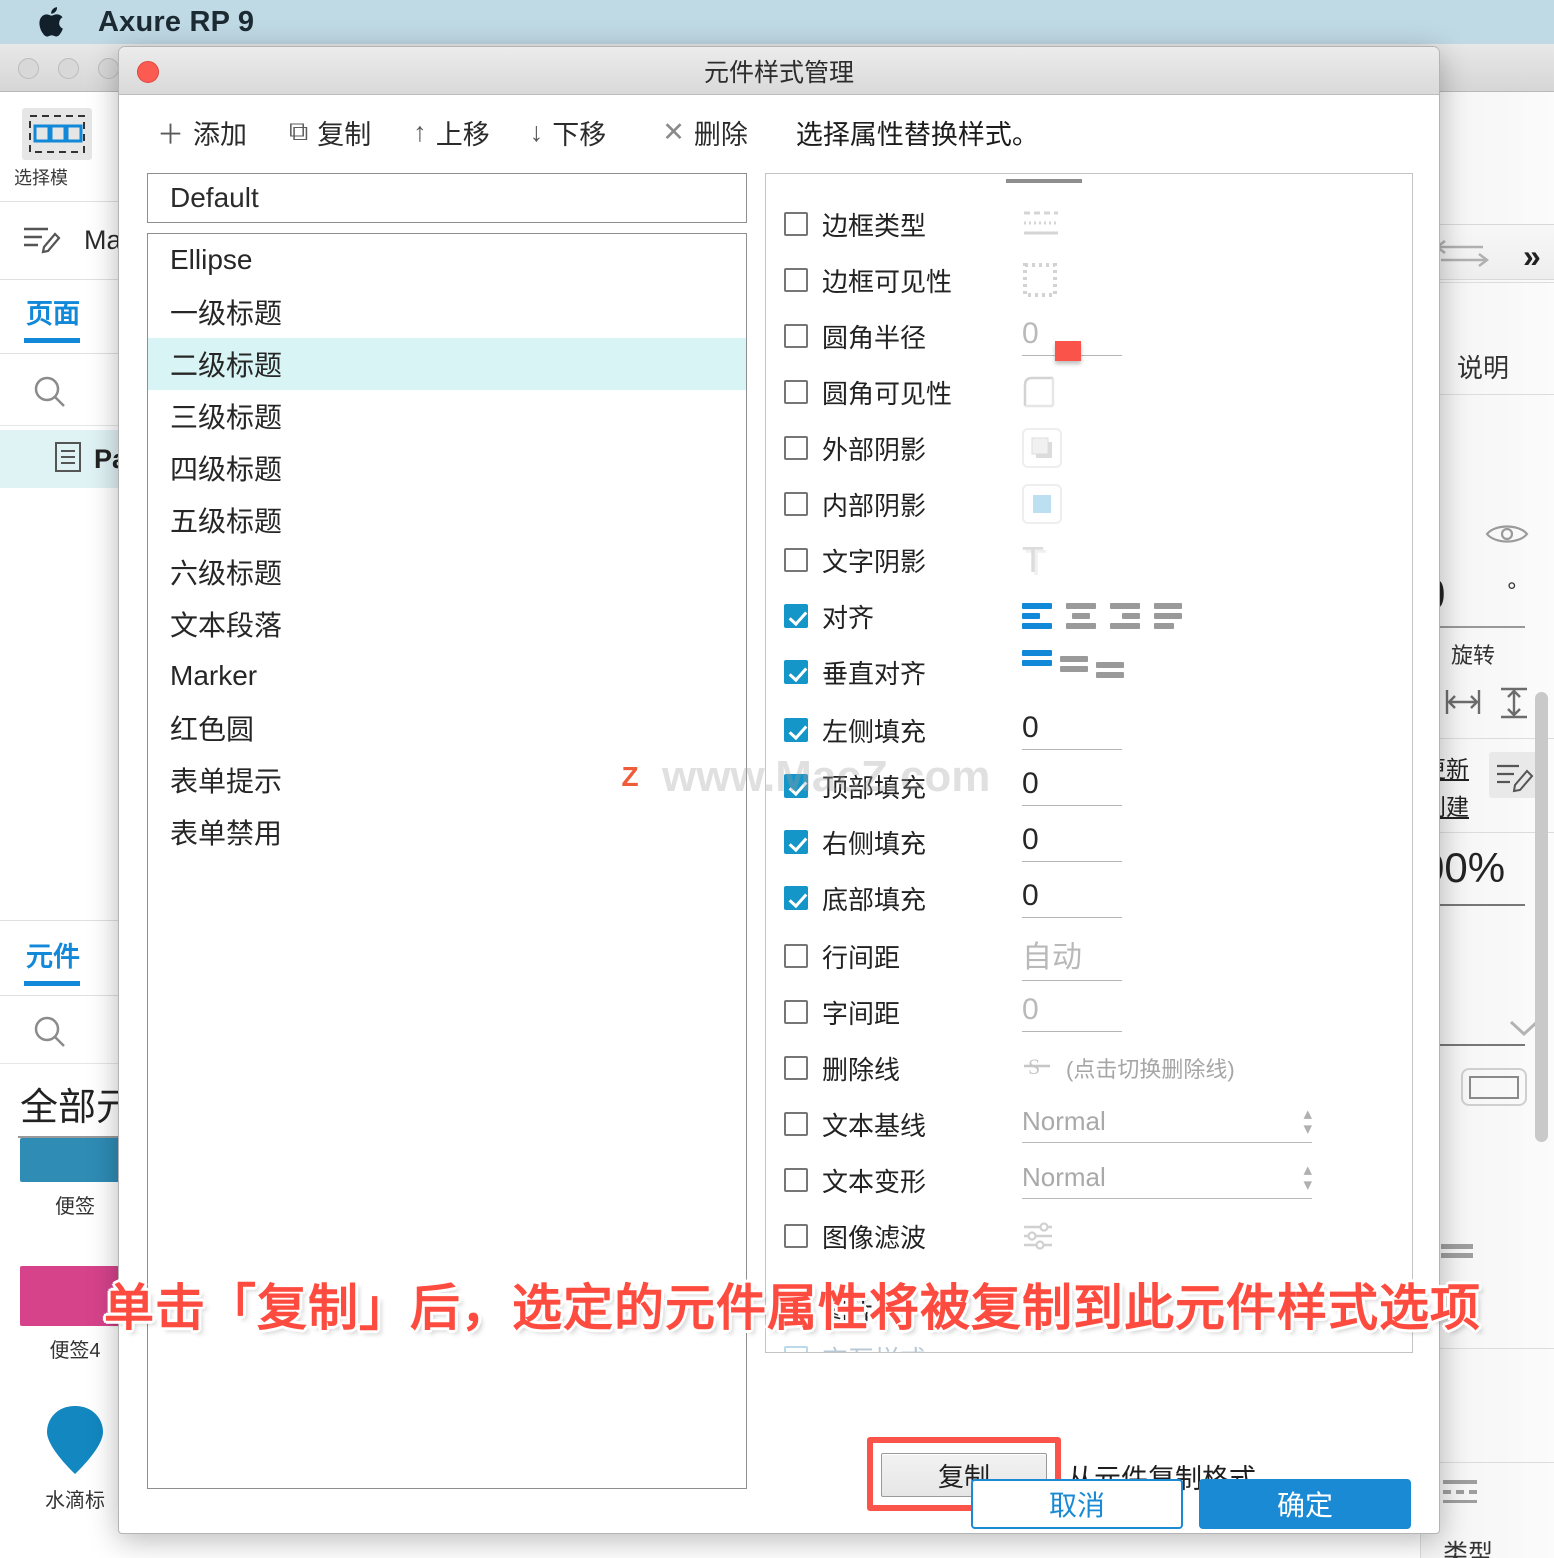 This screenshot has height=1558, width=1554. I want to click on flip-vertical-icon, so click(1514, 703).